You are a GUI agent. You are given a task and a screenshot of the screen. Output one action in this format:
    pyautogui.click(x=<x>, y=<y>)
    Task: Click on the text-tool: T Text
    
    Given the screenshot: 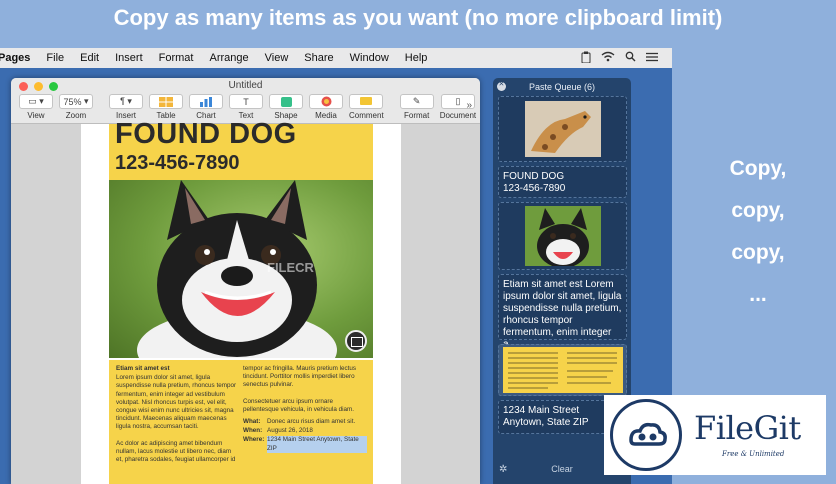 What is the action you would take?
    pyautogui.click(x=246, y=107)
    